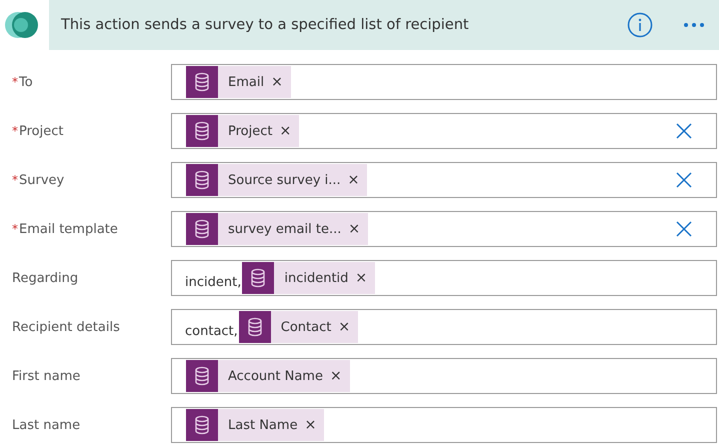 The image size is (719, 448). I want to click on input-field: incident, incidentid ×, so click(444, 278).